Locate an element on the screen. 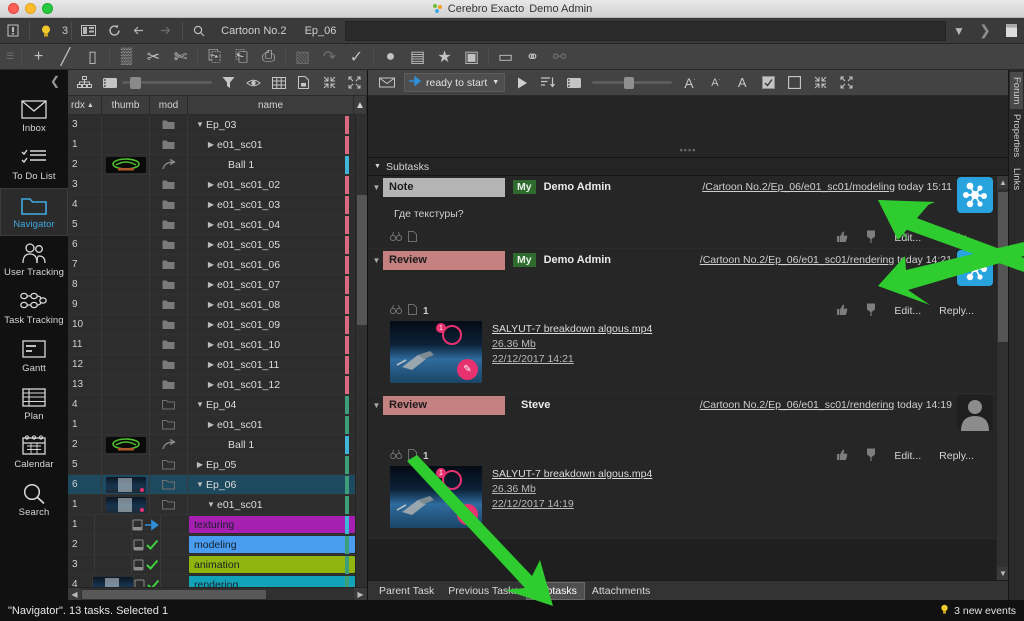 This screenshot has height=621, width=1024. column-header-mod: mod is located at coordinates (169, 105).